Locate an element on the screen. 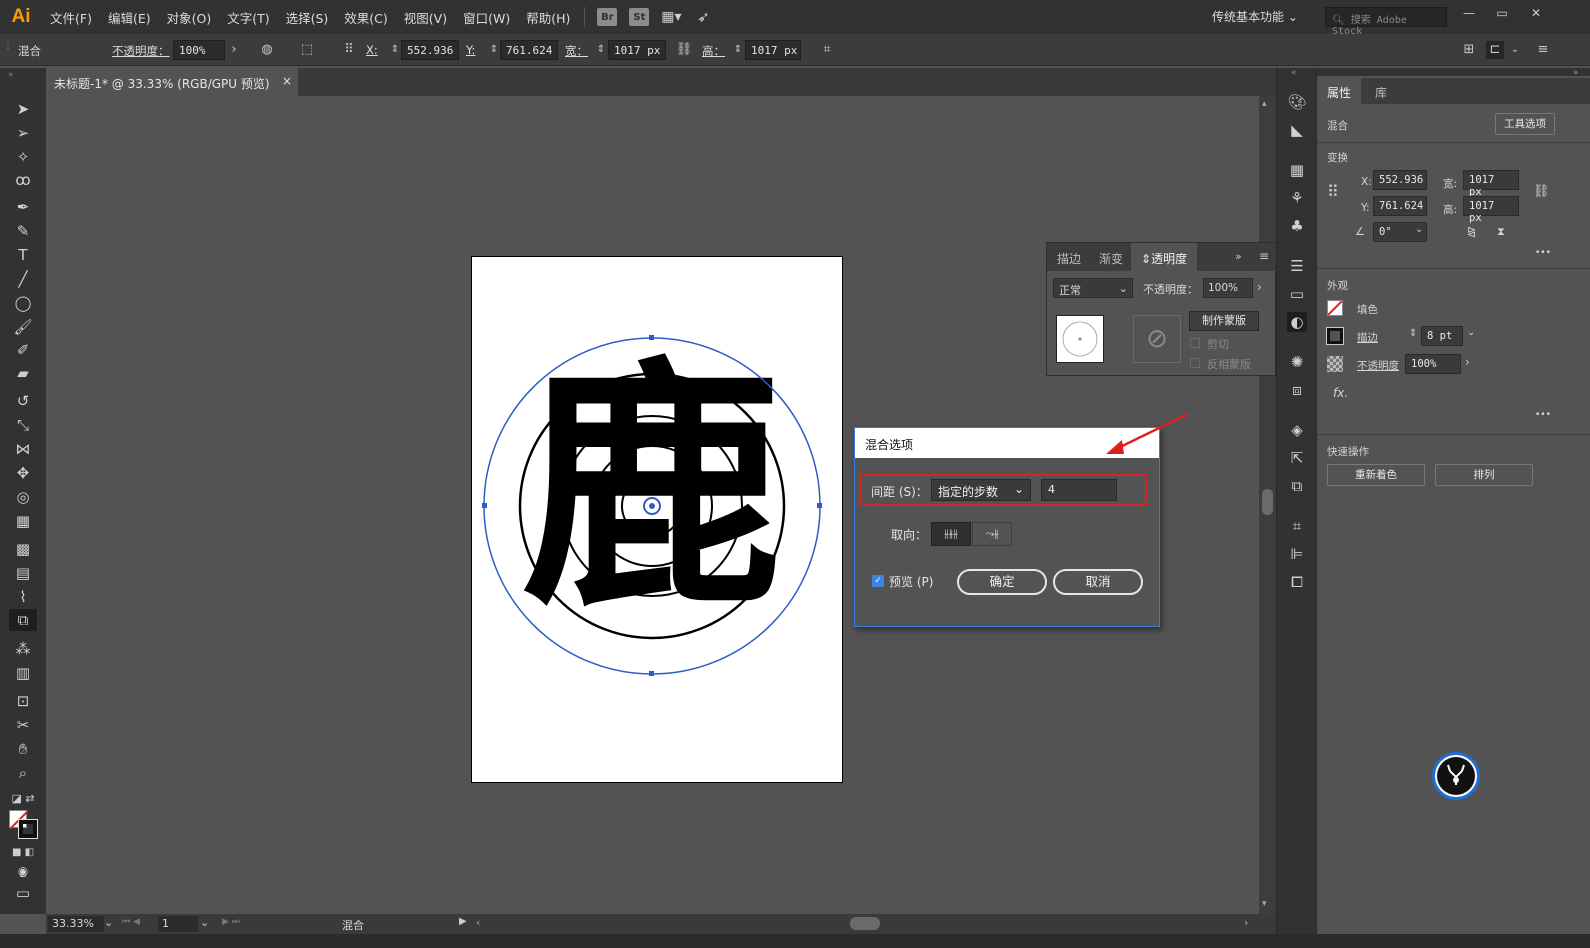 This screenshot has height=948, width=1590. horizontal-scrollbar-thumb is located at coordinates (865, 923).